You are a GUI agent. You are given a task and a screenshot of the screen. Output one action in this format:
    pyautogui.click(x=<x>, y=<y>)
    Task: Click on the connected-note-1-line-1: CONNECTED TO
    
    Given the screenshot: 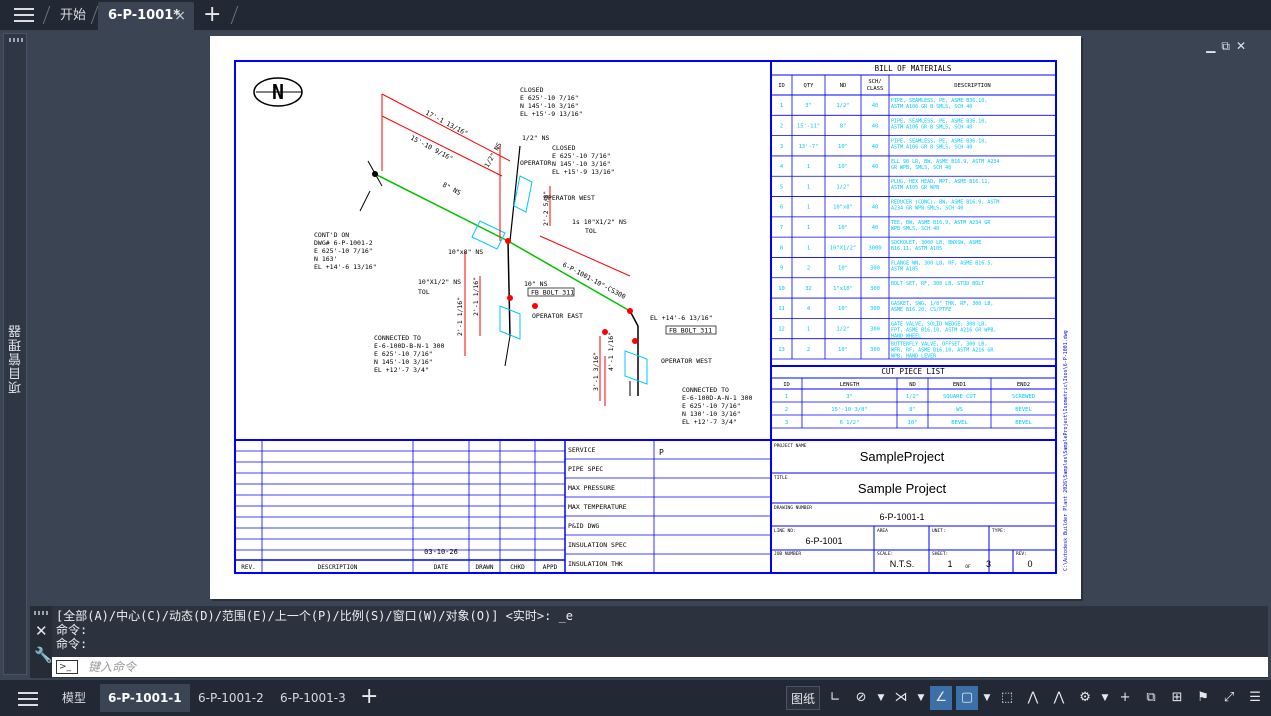 What is the action you would take?
    pyautogui.click(x=397, y=338)
    